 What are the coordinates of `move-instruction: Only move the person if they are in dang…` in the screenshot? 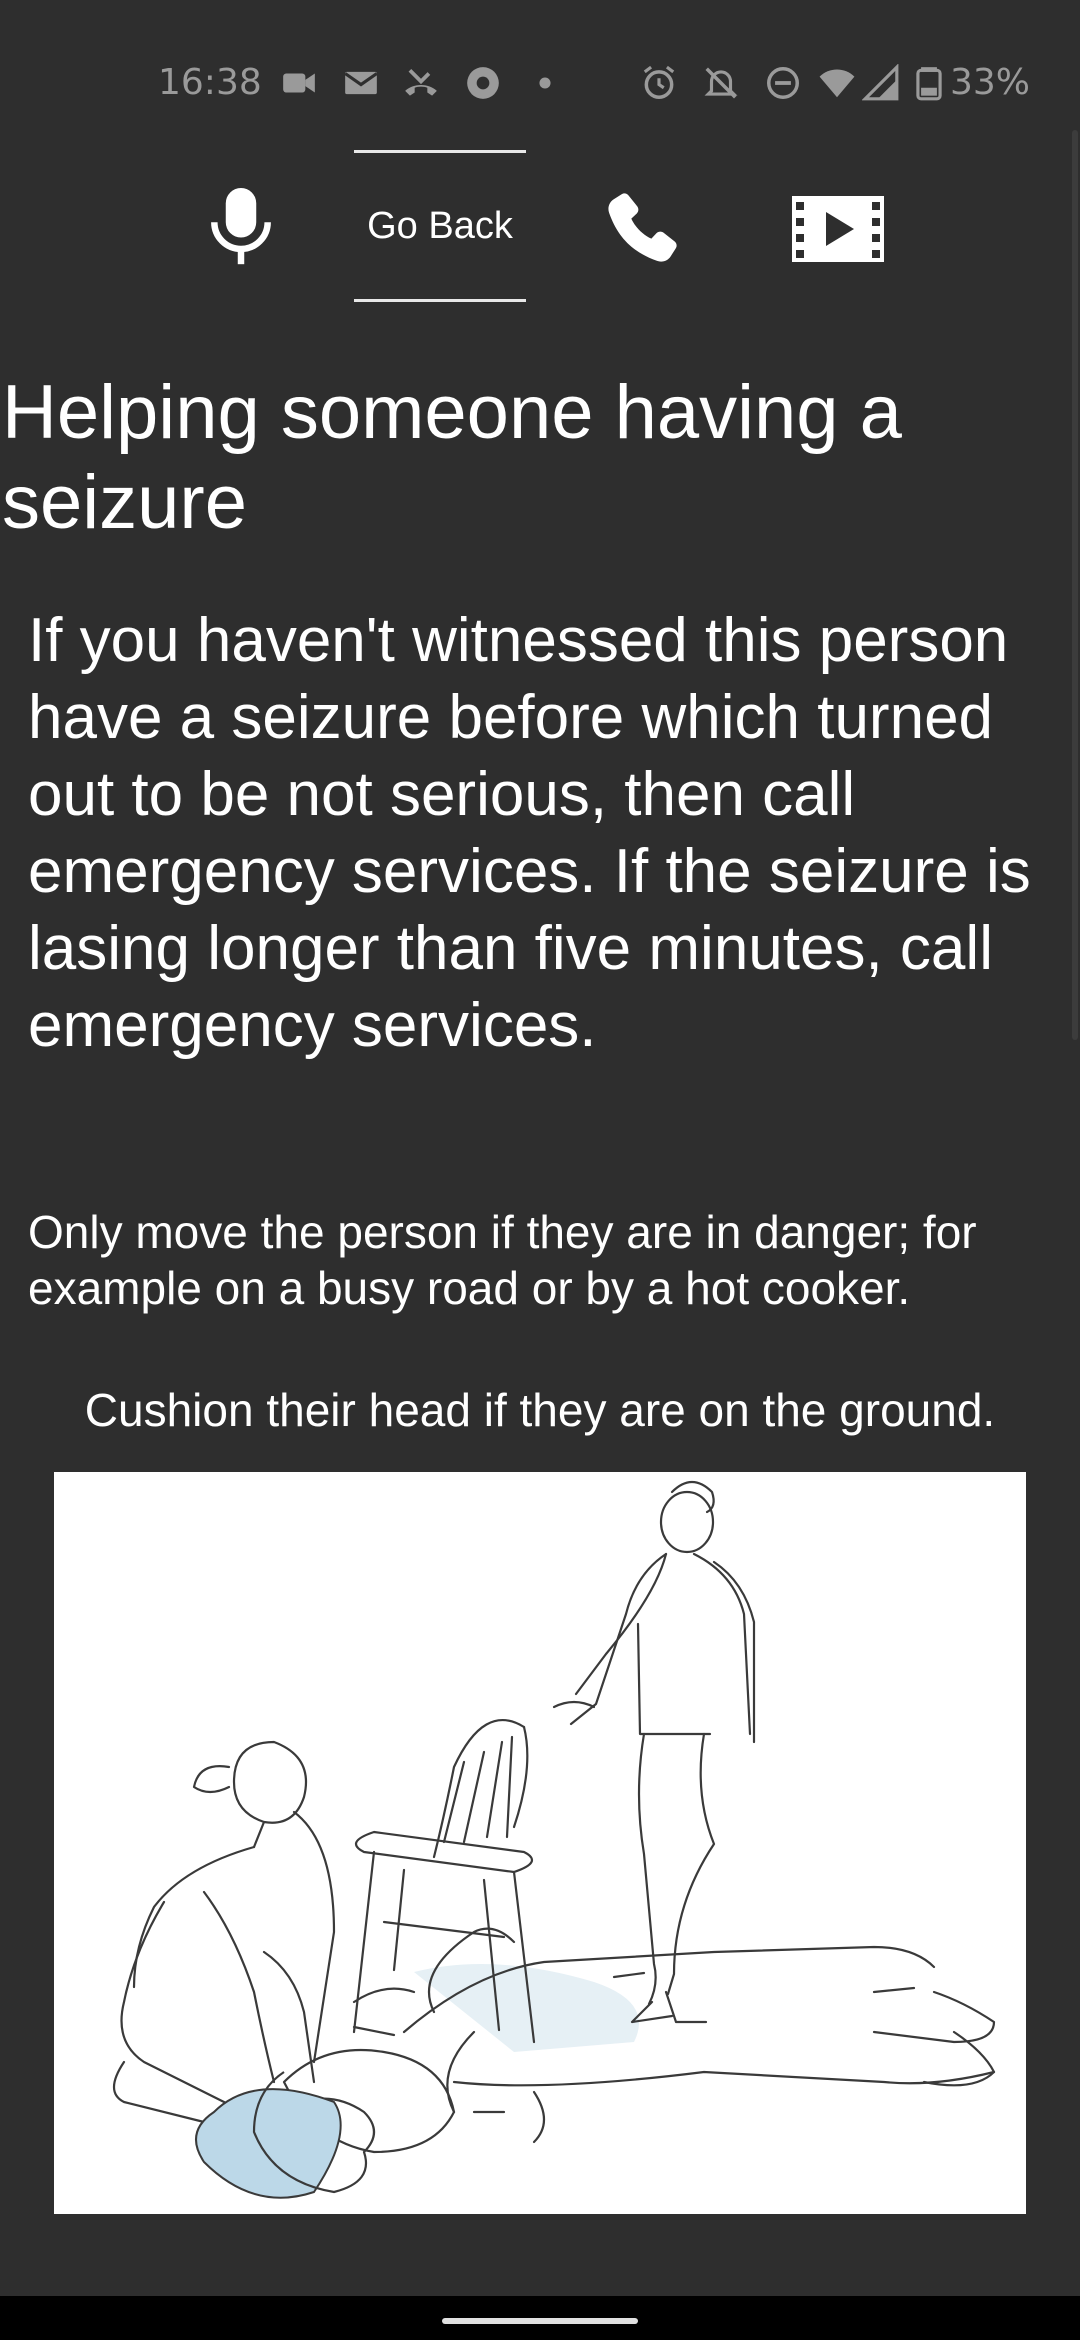 It's located at (502, 1260).